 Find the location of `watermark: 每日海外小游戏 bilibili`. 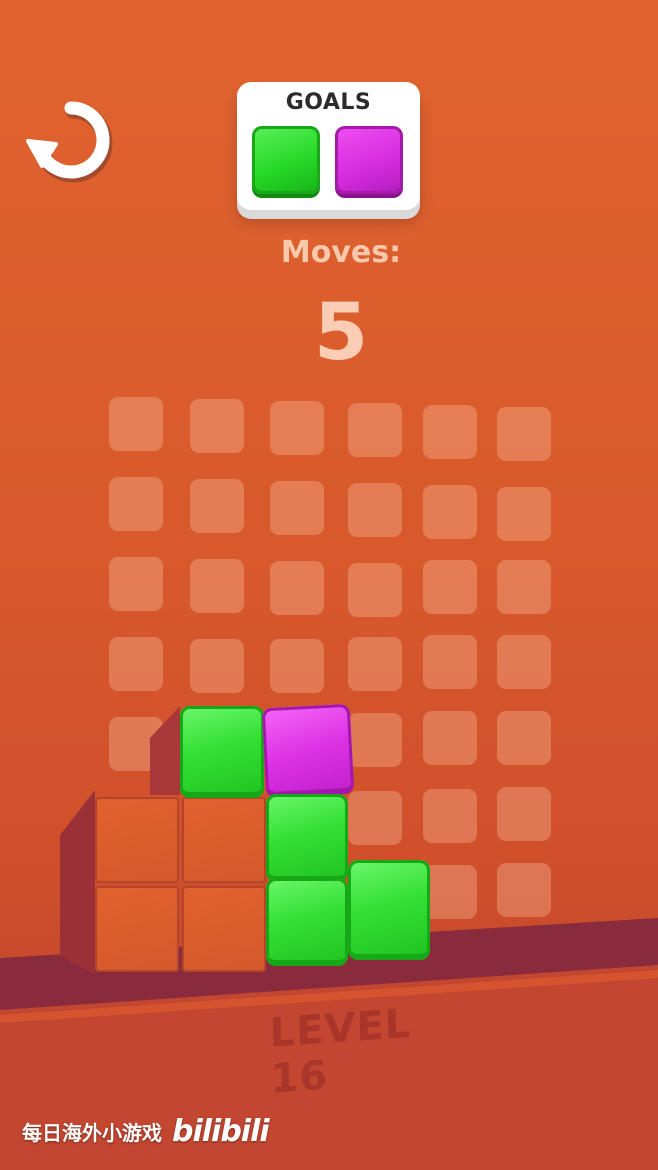

watermark: 每日海外小游戏 bilibili is located at coordinates (146, 1131).